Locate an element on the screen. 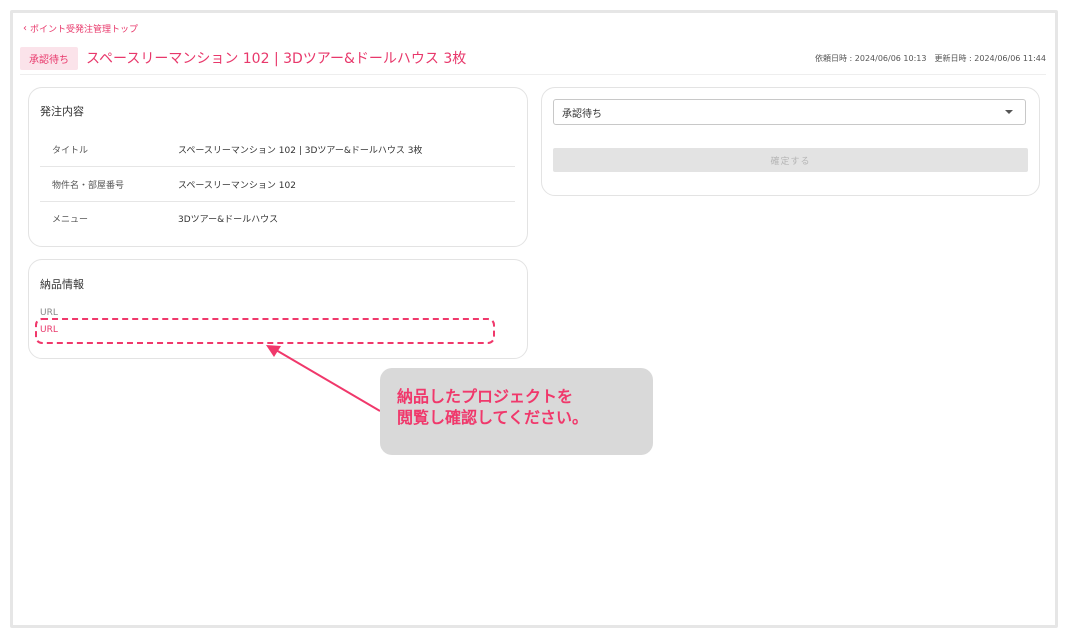  annotation-arrow is located at coordinates (323, 378).